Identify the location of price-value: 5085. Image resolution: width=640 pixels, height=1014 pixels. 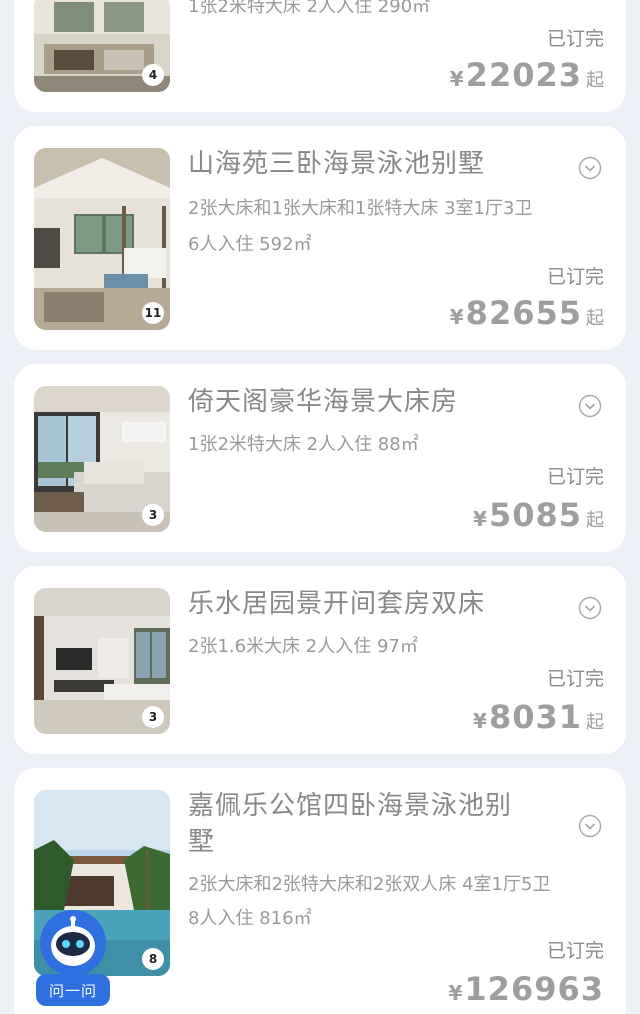
(535, 515).